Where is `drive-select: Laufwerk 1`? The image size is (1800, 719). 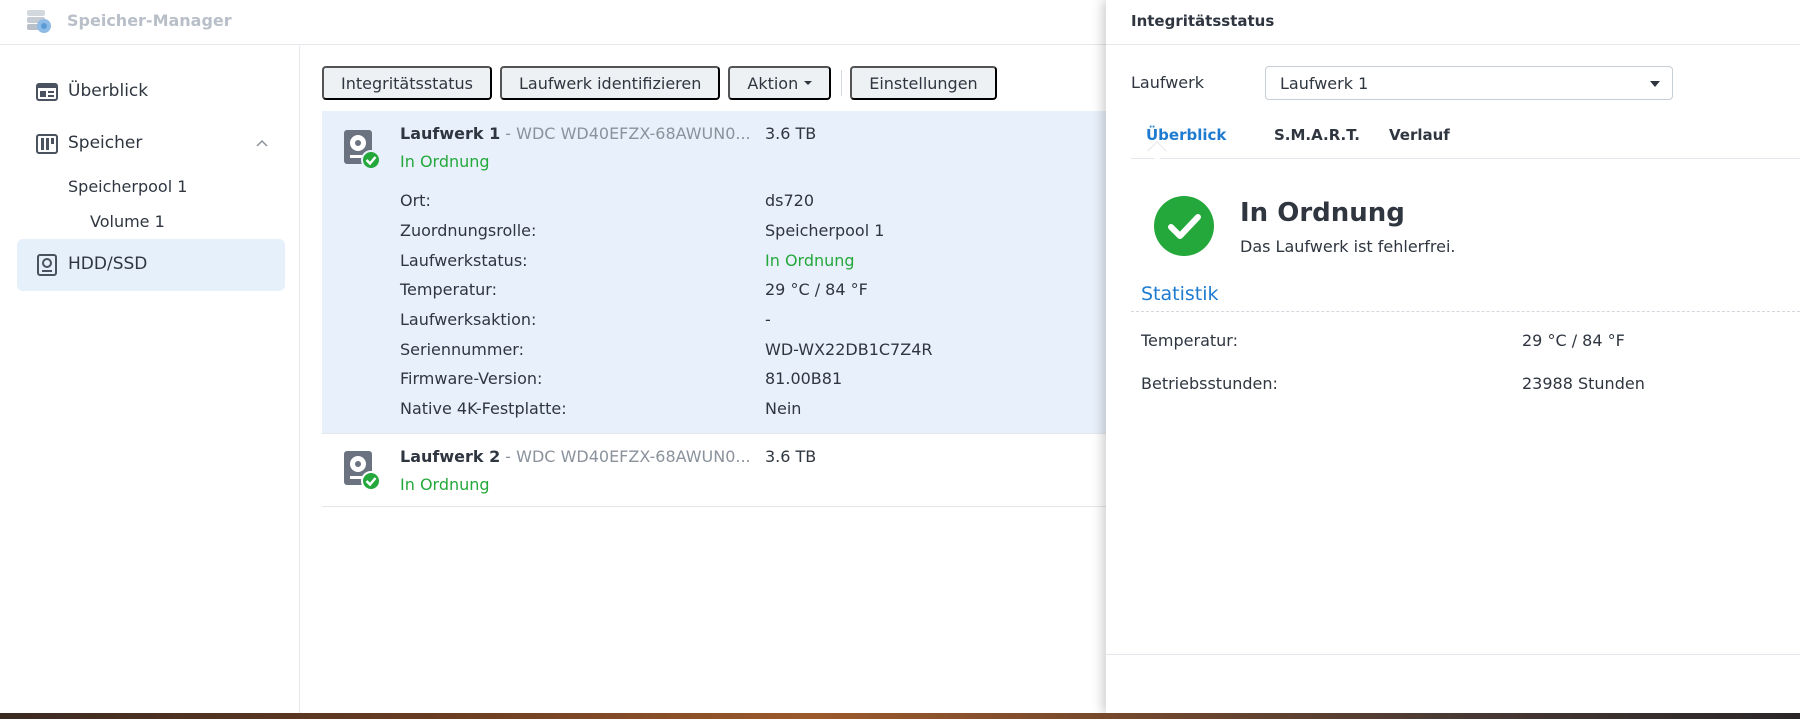
drive-select: Laufwerk 1 is located at coordinates (1469, 83).